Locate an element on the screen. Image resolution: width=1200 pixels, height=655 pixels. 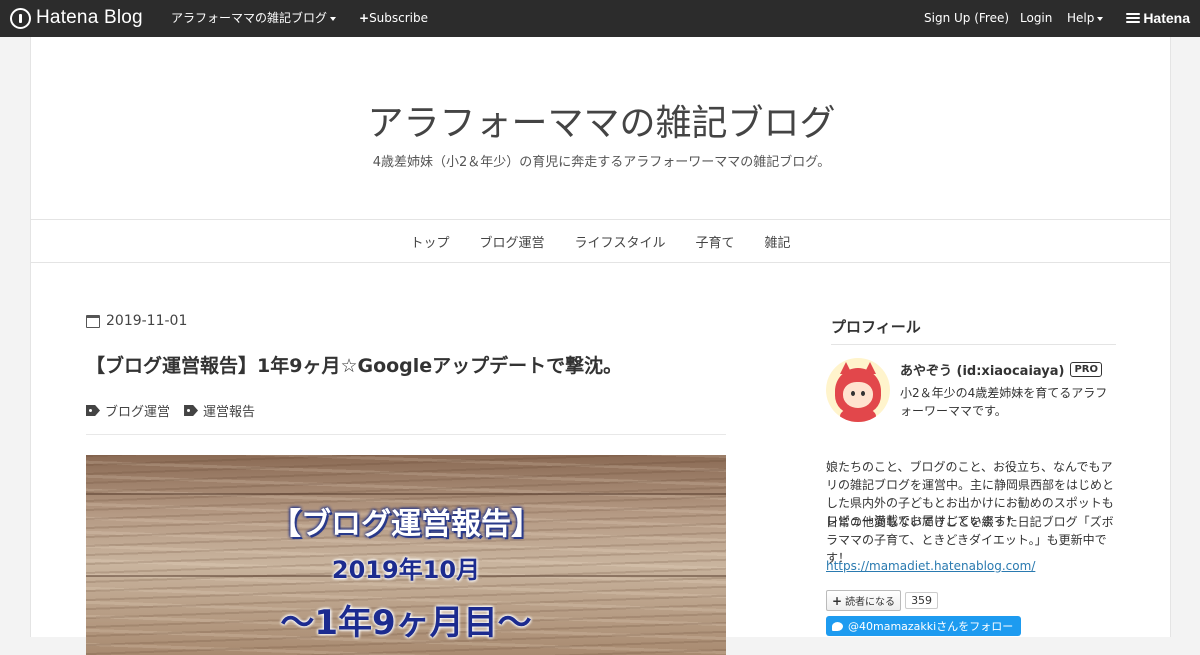
category-tag: 運営報告 is located at coordinates (219, 410).